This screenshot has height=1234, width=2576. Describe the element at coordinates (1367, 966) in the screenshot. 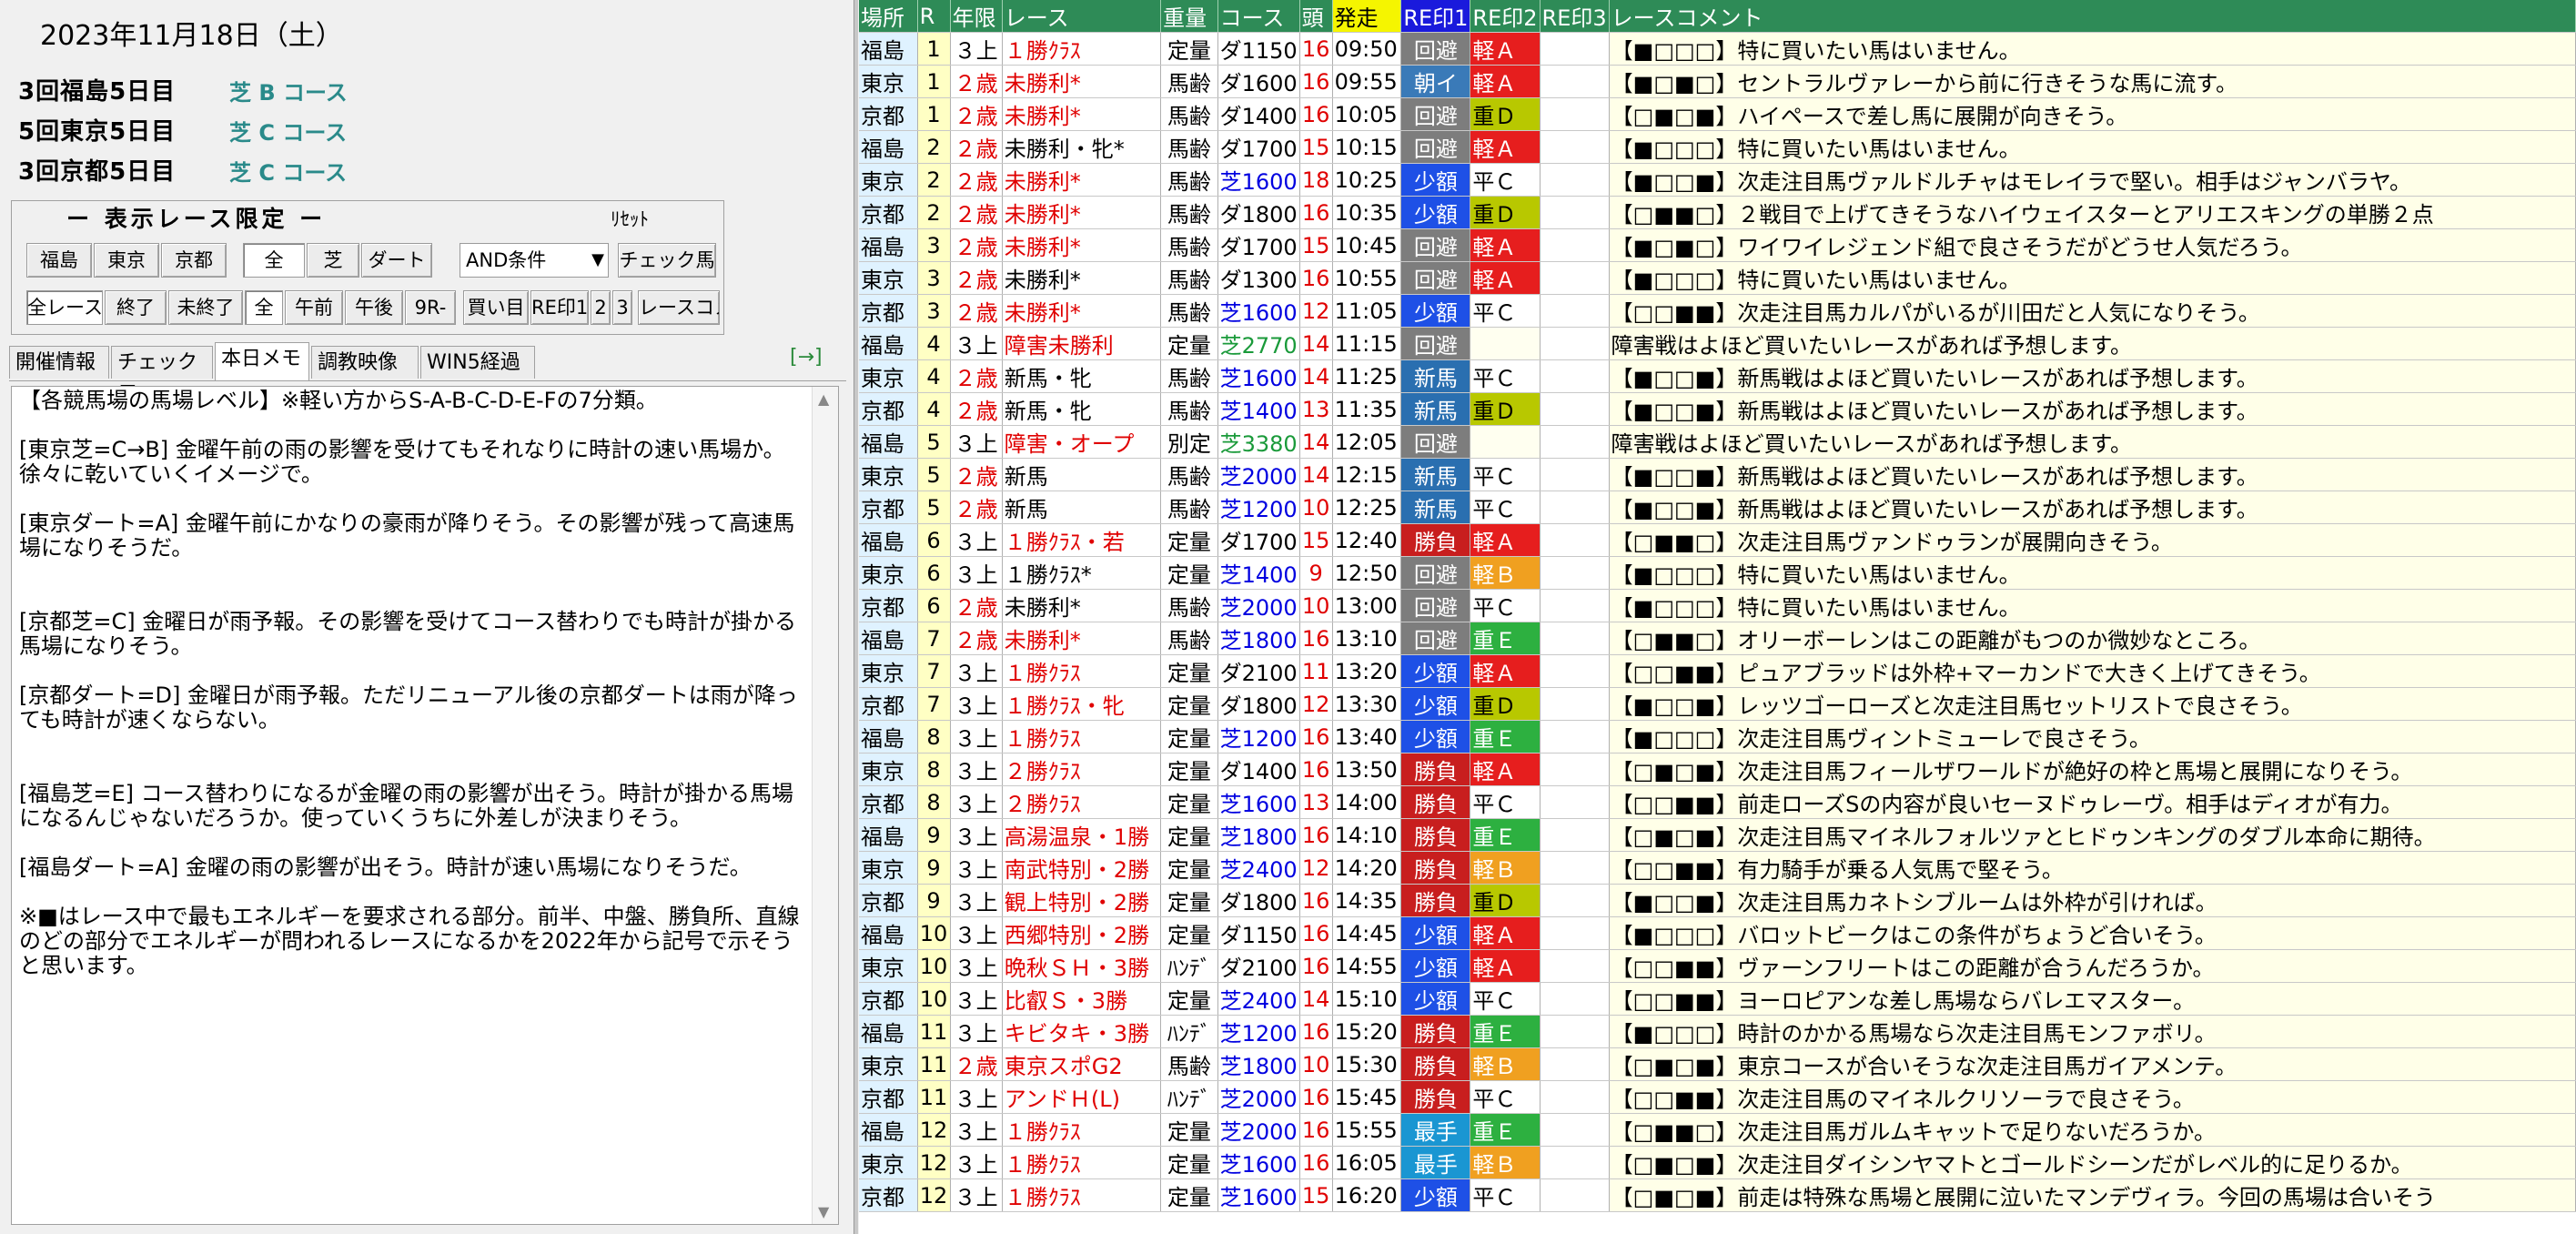

I see `cell-start-time: 14:55` at that location.